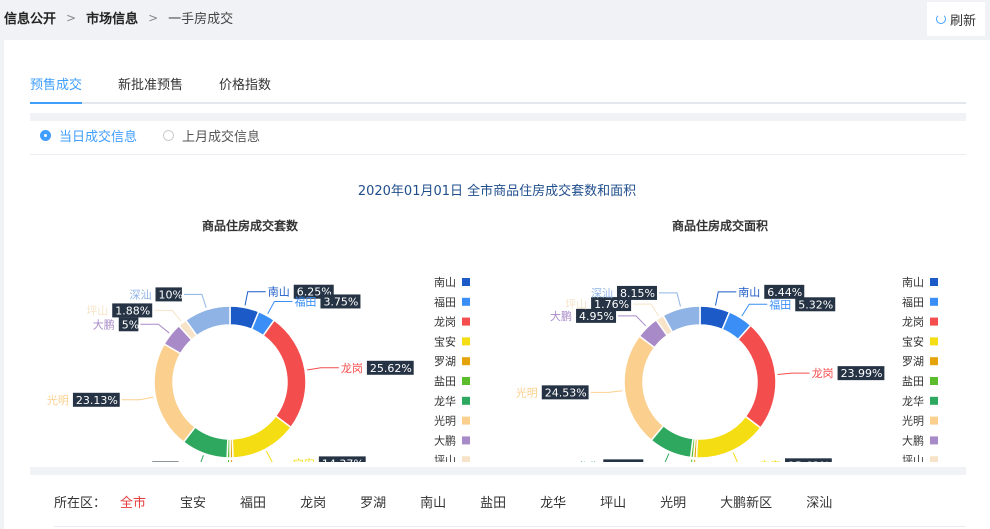 Image resolution: width=990 pixels, height=529 pixels. I want to click on district-pingshan: 坪山, so click(613, 501).